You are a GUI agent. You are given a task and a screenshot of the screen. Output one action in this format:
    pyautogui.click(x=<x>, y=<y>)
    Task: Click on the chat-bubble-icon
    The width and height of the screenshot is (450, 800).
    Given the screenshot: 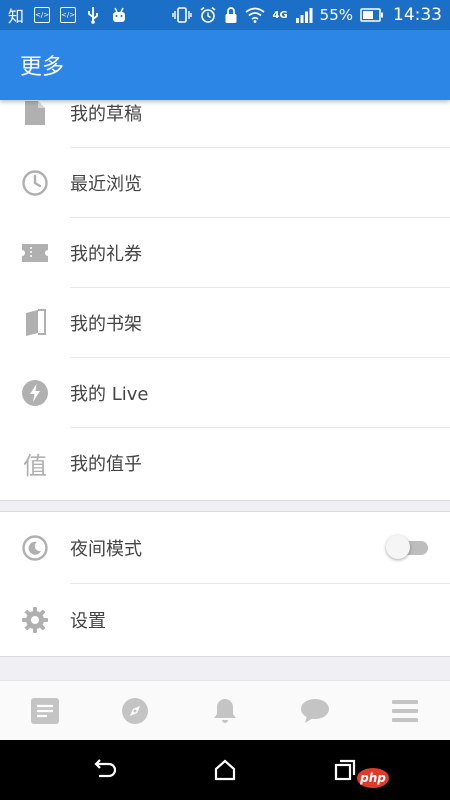 What is the action you would take?
    pyautogui.click(x=315, y=710)
    